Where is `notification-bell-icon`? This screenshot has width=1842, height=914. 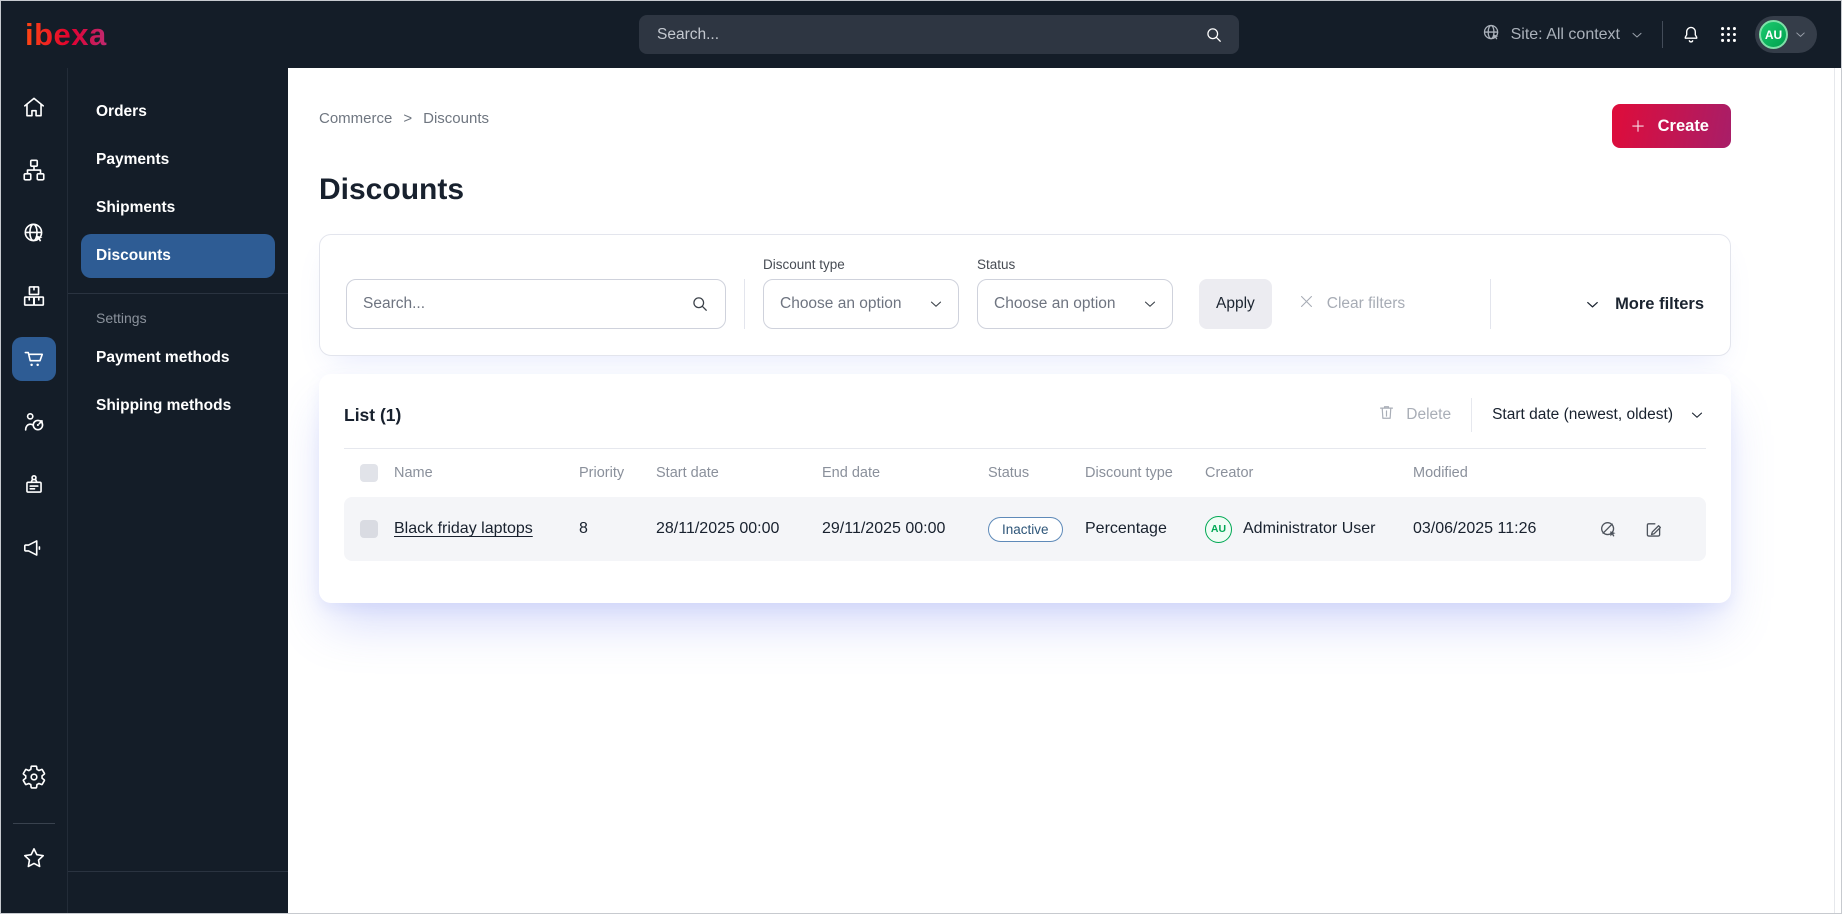 notification-bell-icon is located at coordinates (1691, 35).